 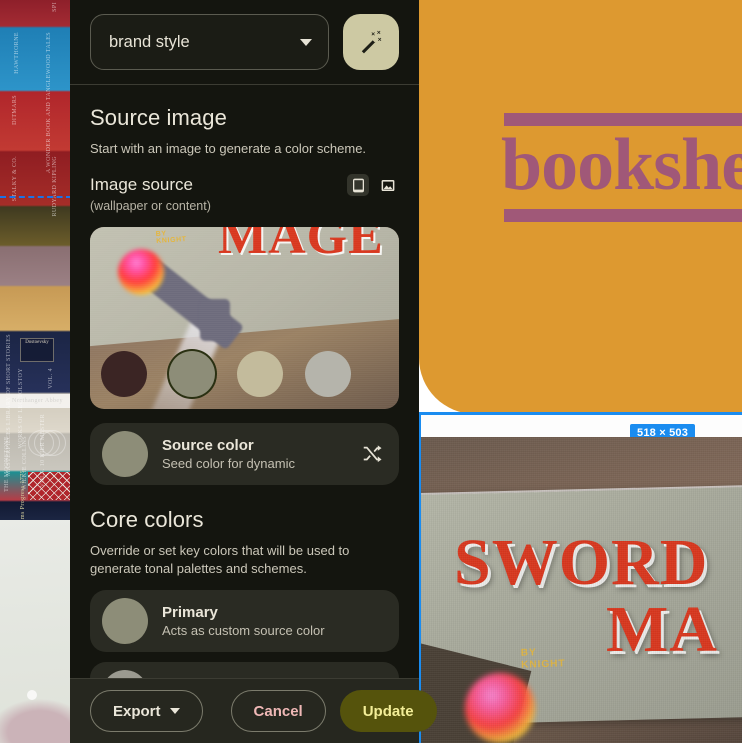 I want to click on primary-text: Primary Acts as custom source color, so click(x=272, y=621).